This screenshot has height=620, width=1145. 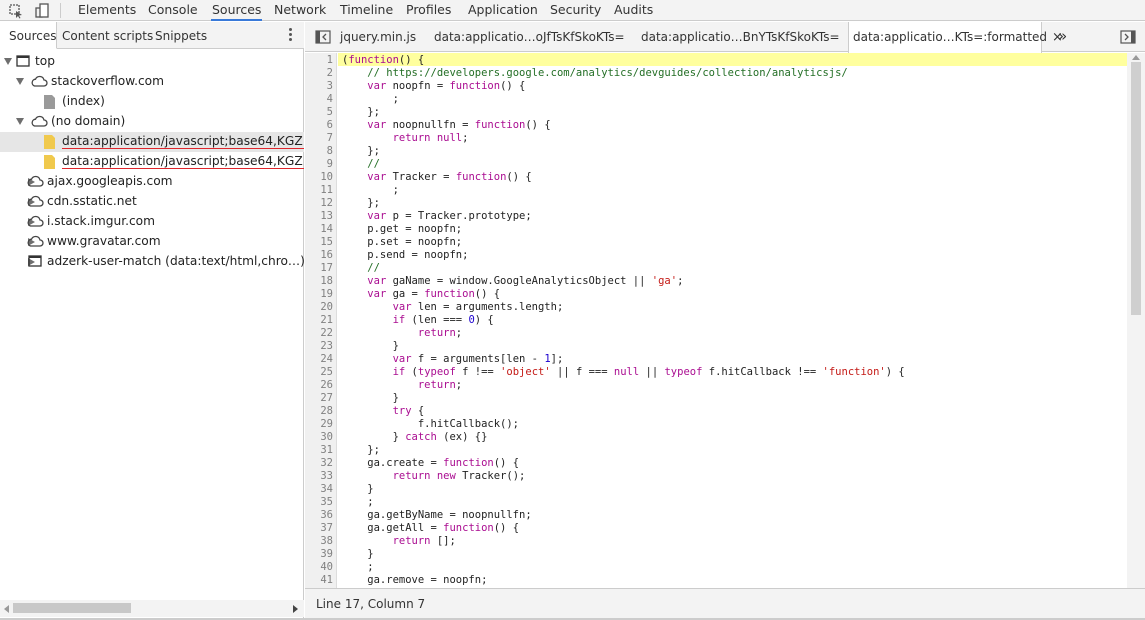 I want to click on line-number: 14, so click(x=319, y=229).